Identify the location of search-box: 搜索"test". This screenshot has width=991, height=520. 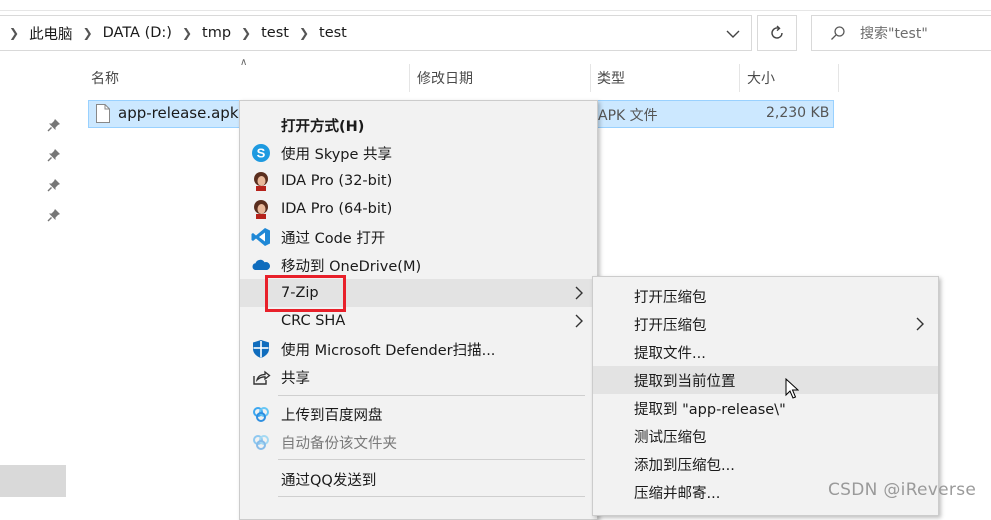
(901, 33).